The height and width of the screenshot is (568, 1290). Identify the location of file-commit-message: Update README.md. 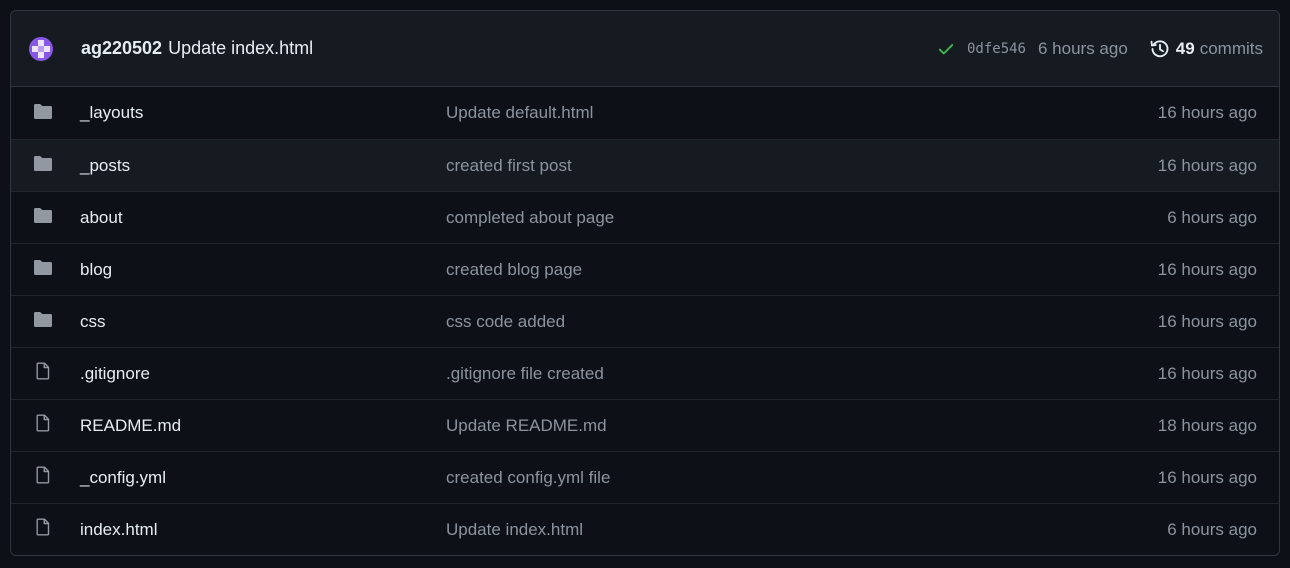
(526, 426).